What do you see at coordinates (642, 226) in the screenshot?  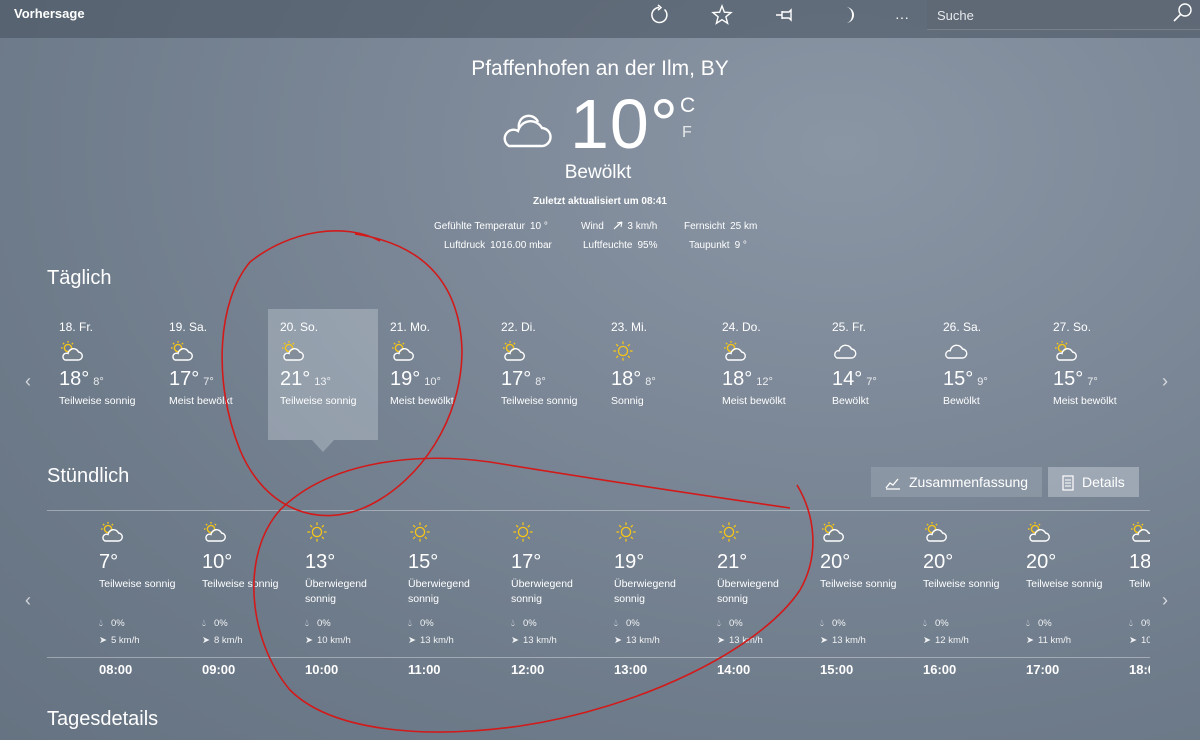 I see `wind-value: 3 km/h` at bounding box center [642, 226].